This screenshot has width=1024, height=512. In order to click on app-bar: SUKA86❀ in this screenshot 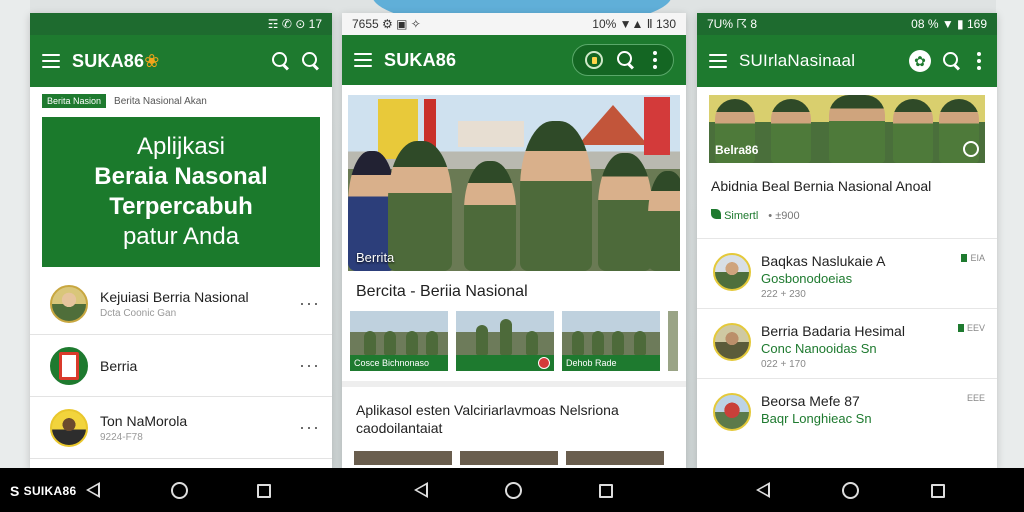, I will do `click(181, 61)`.